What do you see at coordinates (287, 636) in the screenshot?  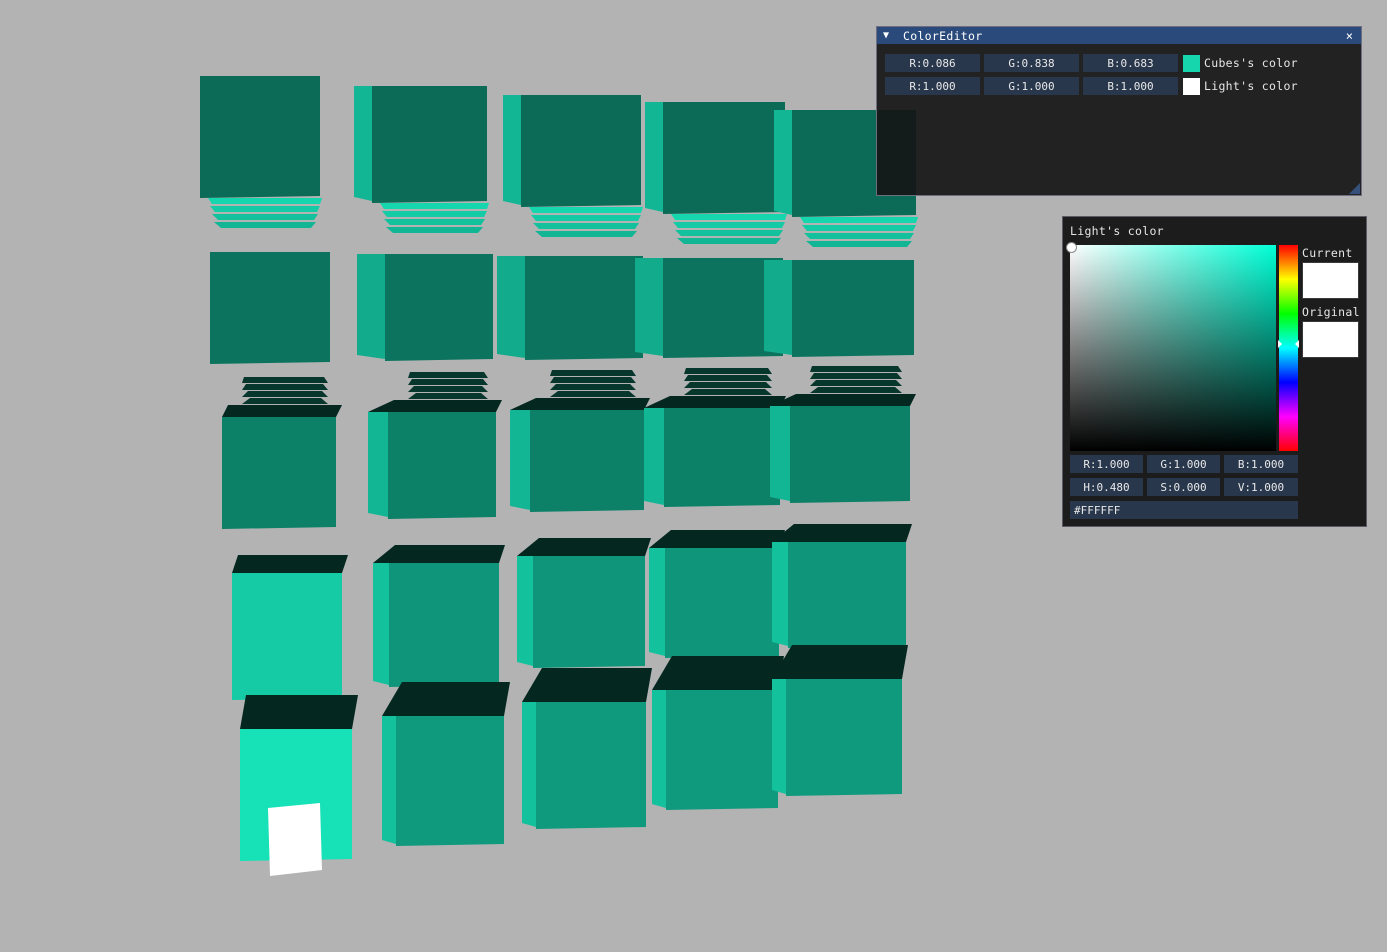 I see `cube-16-front` at bounding box center [287, 636].